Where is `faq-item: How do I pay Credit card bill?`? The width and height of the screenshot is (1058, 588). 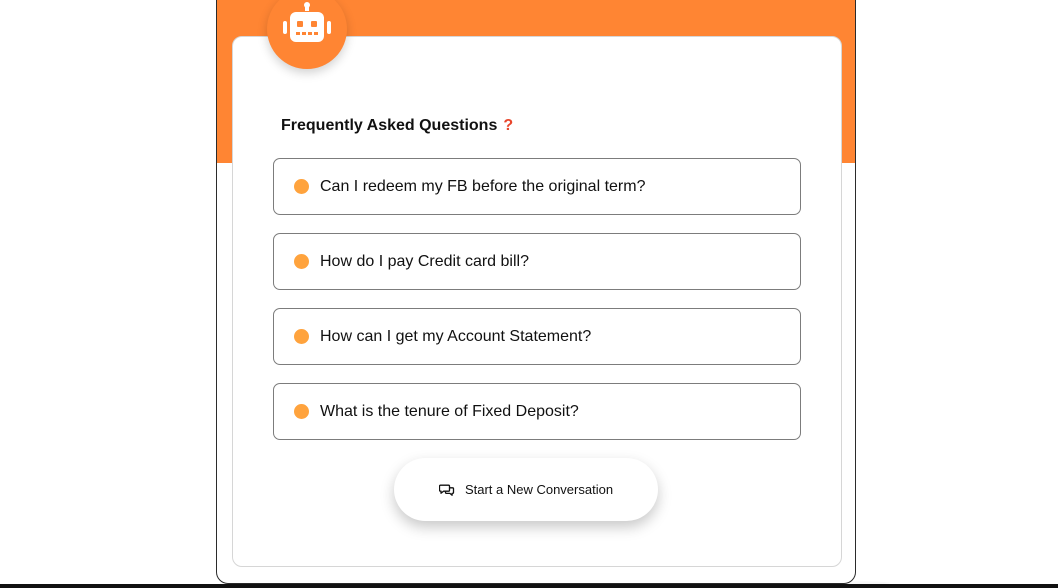 faq-item: How do I pay Credit card bill? is located at coordinates (537, 261).